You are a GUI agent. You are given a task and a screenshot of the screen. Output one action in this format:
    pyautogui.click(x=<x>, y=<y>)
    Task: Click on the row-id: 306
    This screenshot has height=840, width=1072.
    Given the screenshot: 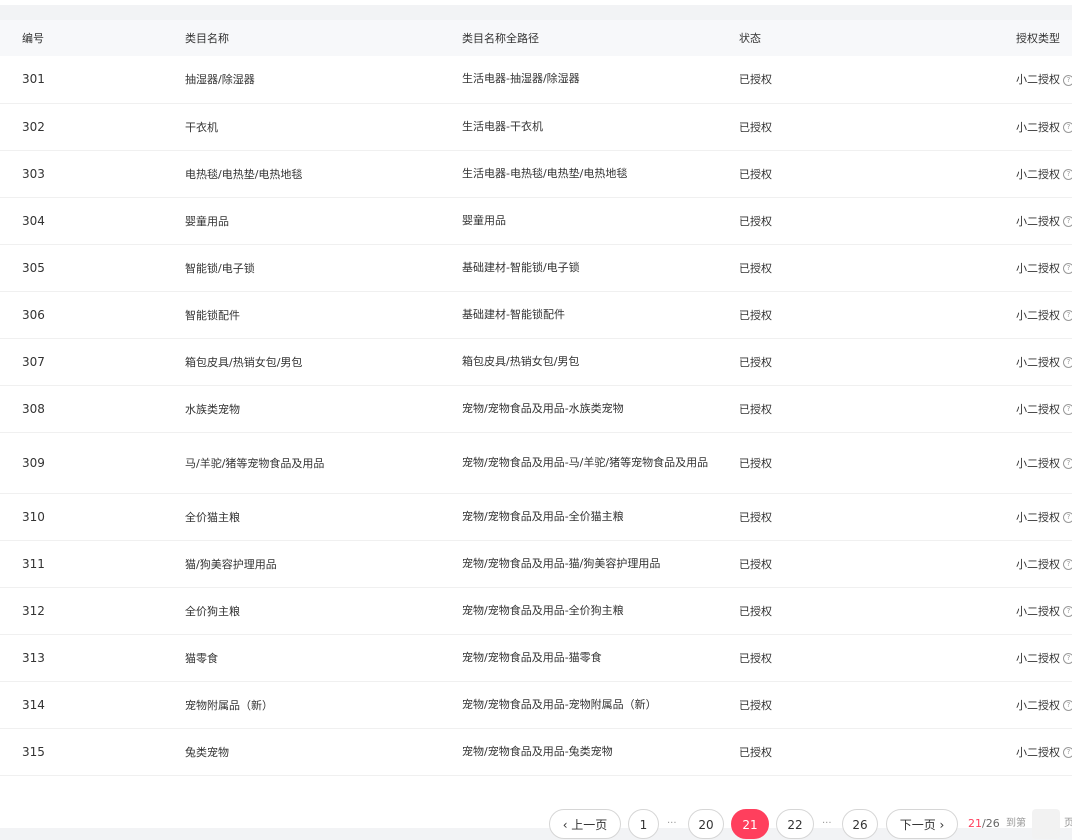 What is the action you would take?
    pyautogui.click(x=92, y=315)
    